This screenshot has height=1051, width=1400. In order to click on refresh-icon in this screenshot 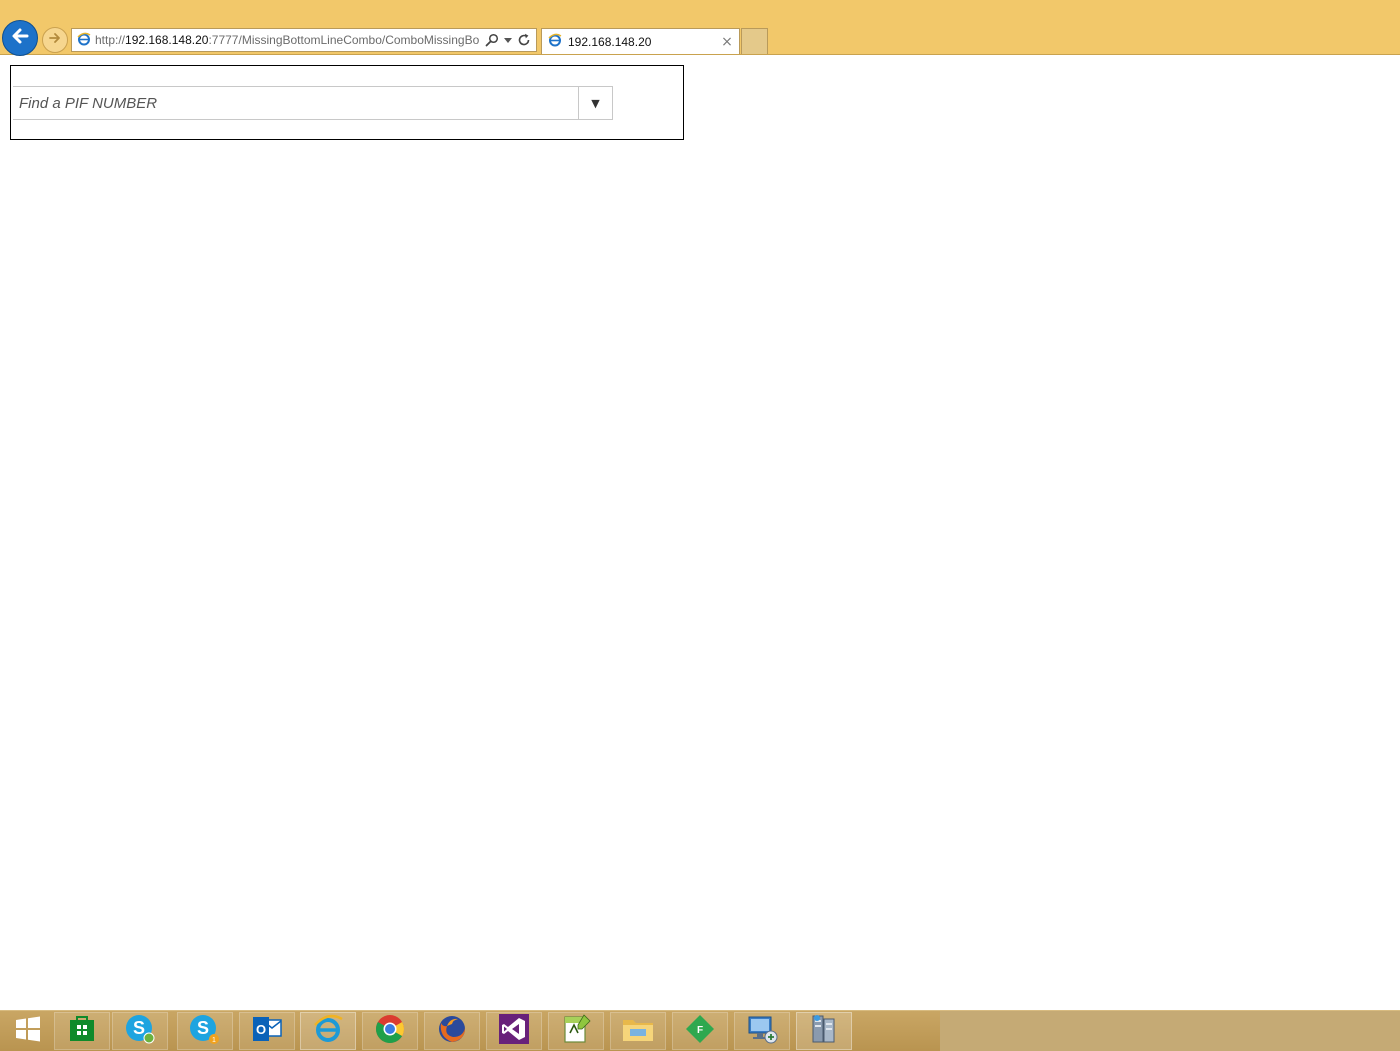, I will do `click(524, 40)`.